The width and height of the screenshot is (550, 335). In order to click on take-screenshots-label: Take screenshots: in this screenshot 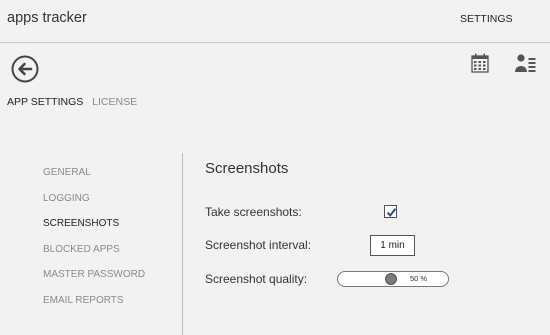, I will do `click(253, 212)`.